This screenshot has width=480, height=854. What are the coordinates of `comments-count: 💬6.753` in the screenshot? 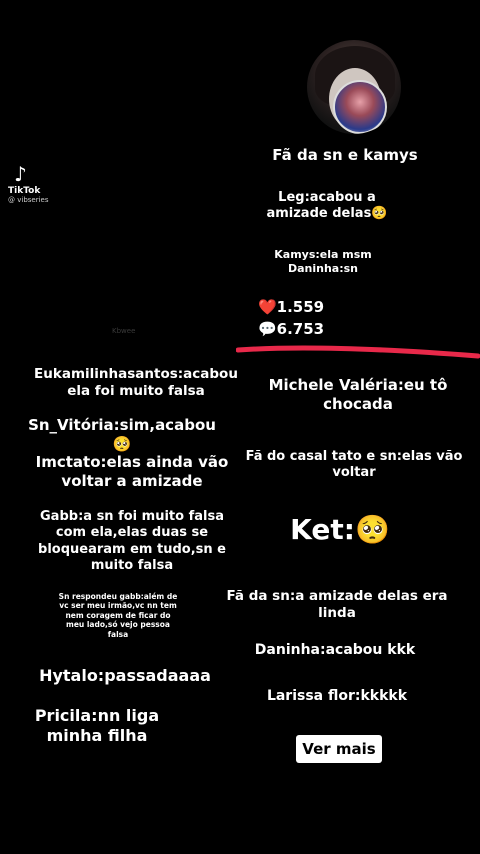 It's located at (291, 329).